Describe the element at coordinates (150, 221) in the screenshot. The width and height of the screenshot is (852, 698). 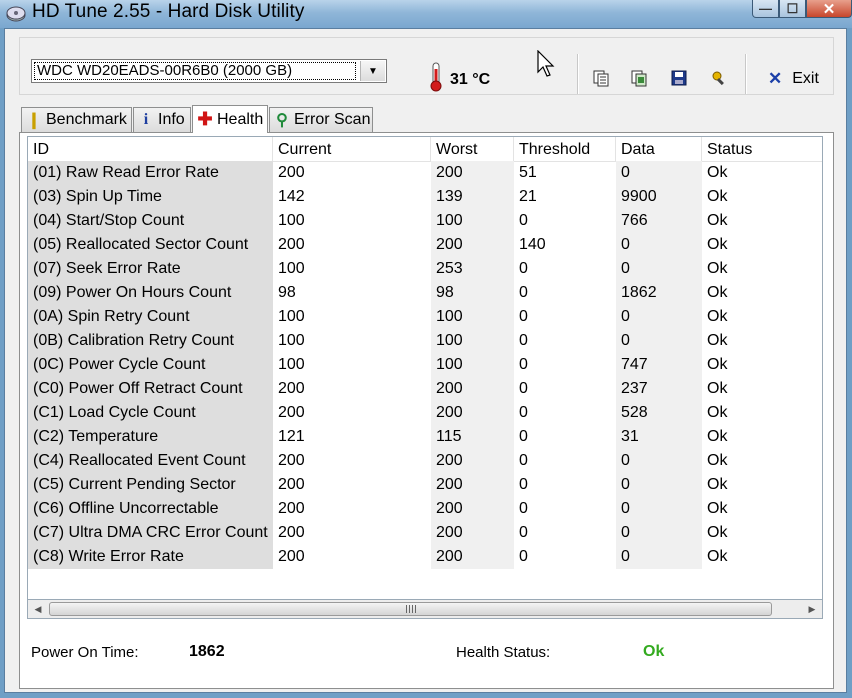
I see `attribute-id: (04) Start/Stop Count` at that location.